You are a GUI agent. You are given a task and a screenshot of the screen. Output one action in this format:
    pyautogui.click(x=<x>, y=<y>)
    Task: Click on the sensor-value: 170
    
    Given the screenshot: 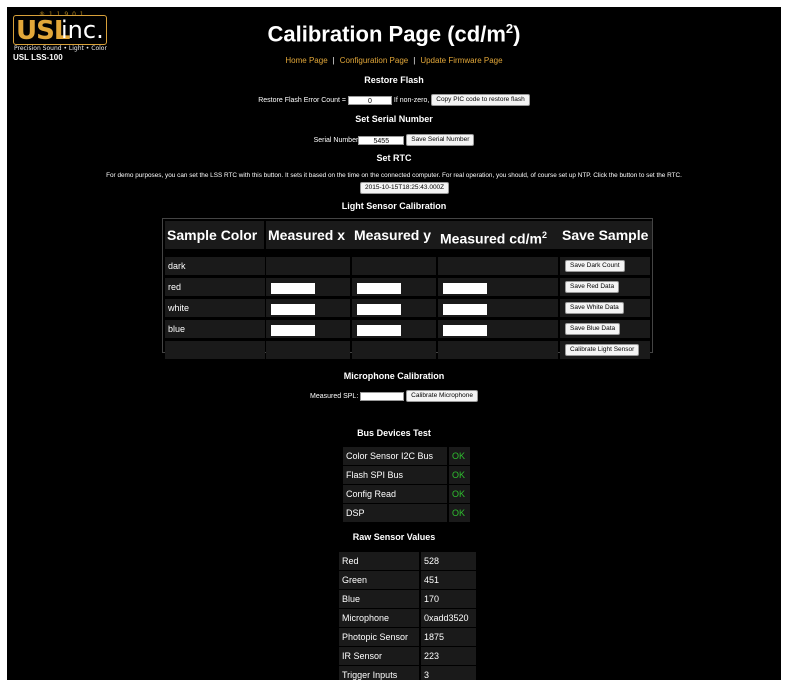 What is the action you would take?
    pyautogui.click(x=448, y=599)
    